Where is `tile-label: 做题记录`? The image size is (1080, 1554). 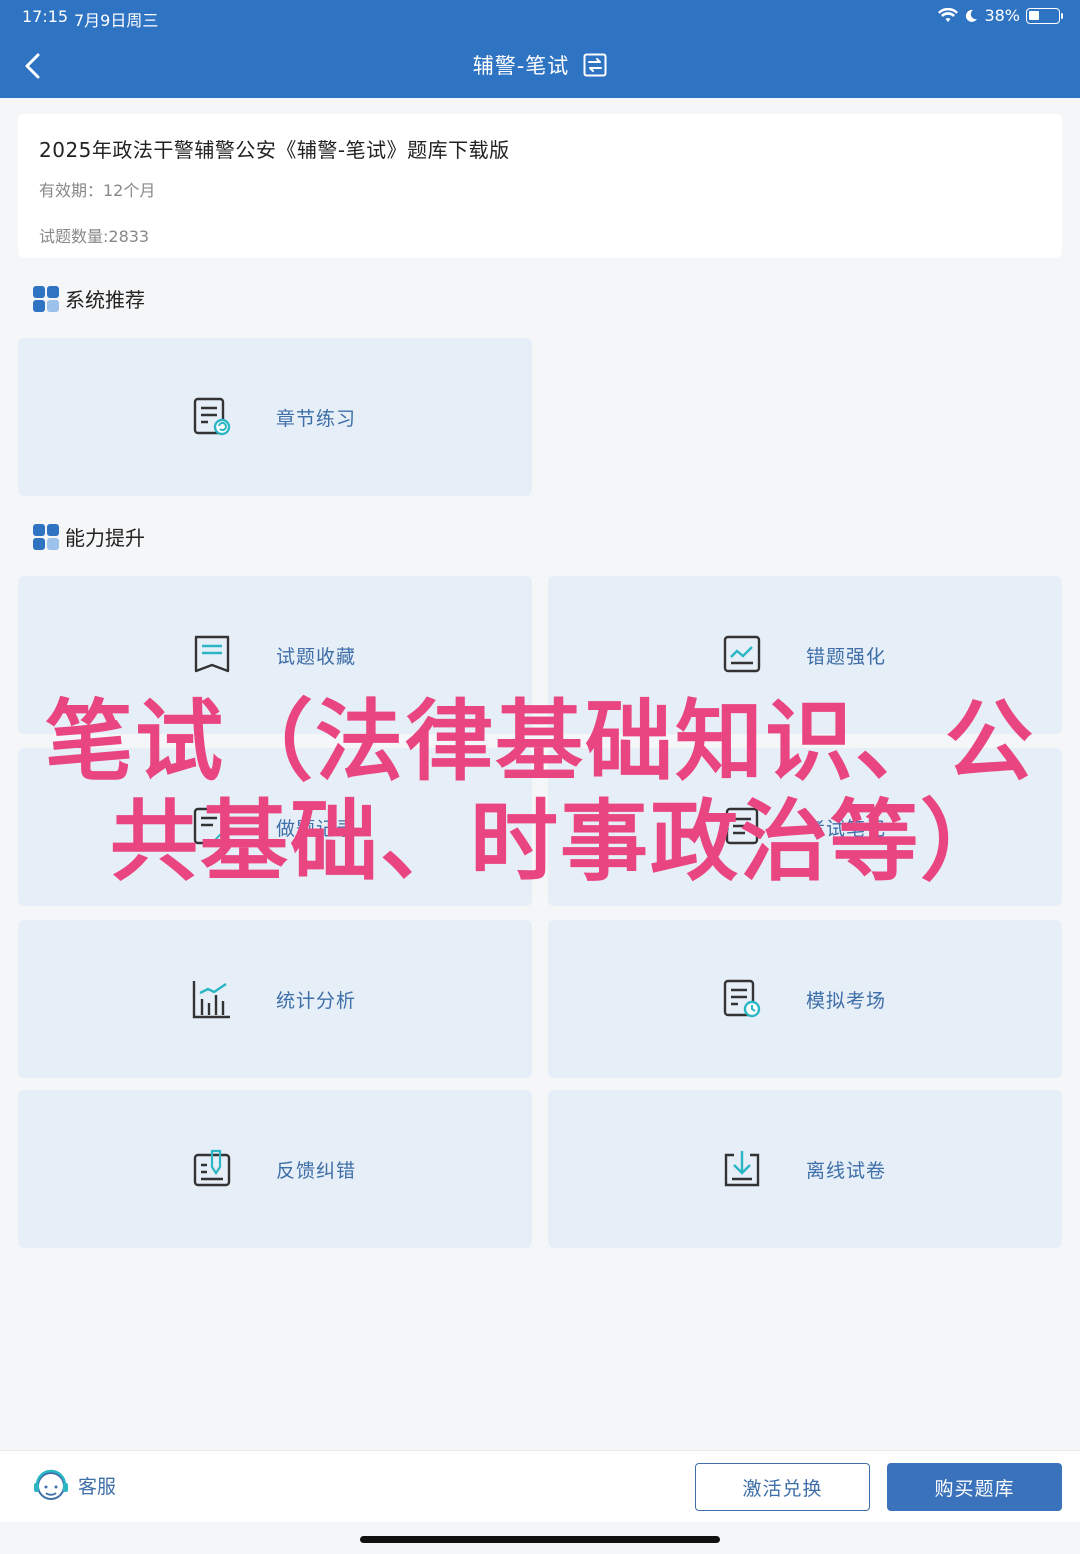 tile-label: 做题记录 is located at coordinates (316, 829).